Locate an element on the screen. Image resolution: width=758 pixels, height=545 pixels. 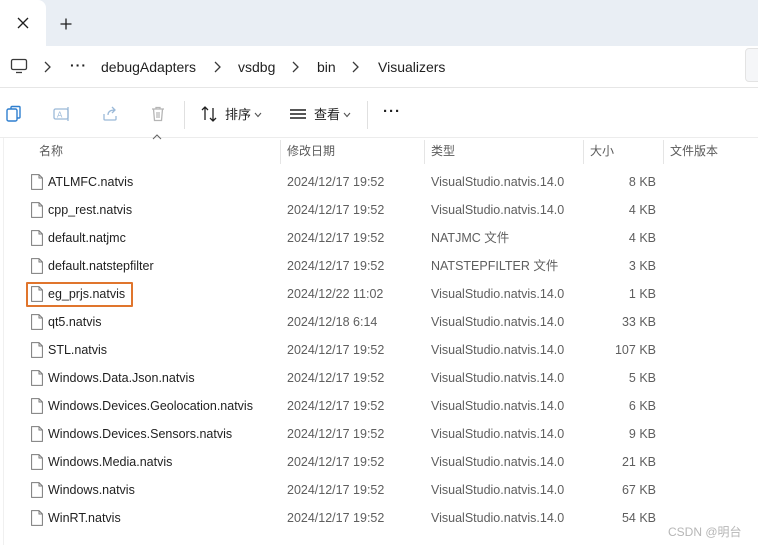
breadcrumb-item-debugadapters: debugAdapters is located at coordinates (148, 67).